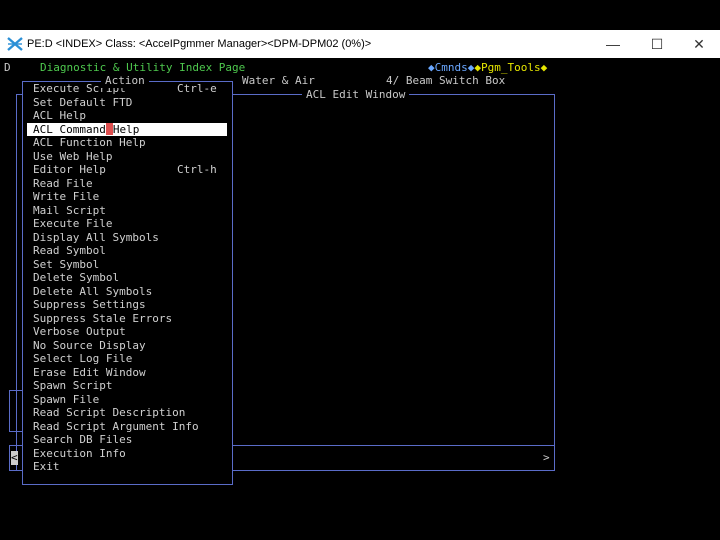 Image resolution: width=720 pixels, height=540 pixels. What do you see at coordinates (72, 386) in the screenshot?
I see `menu-item: Spawn Script` at bounding box center [72, 386].